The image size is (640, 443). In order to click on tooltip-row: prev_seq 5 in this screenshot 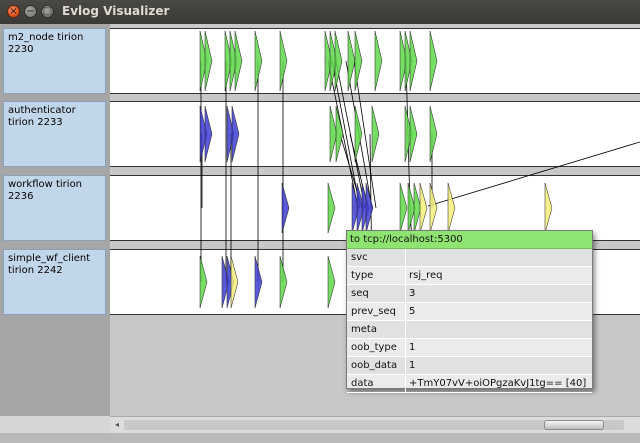, I will do `click(469, 312)`.